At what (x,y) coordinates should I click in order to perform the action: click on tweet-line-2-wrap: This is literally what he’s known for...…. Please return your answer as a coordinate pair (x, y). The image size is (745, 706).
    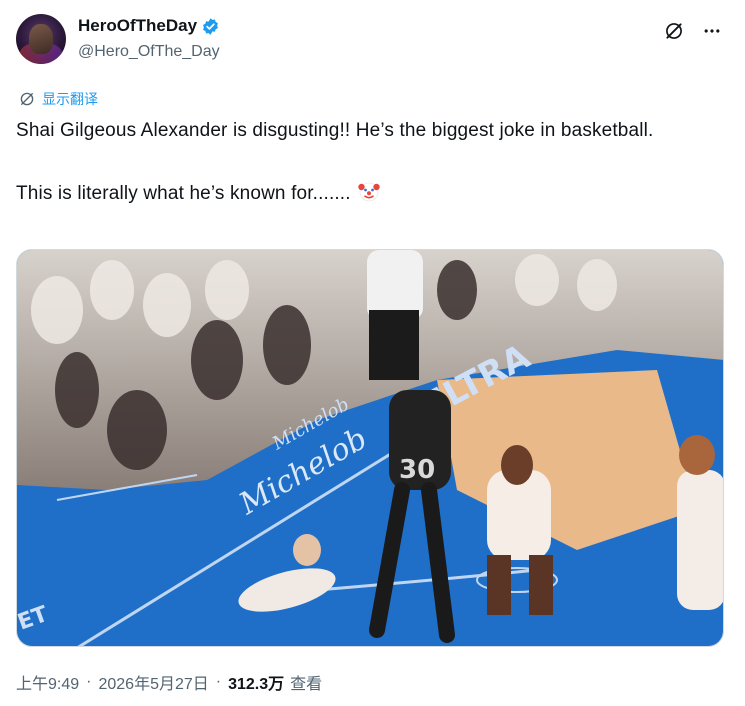
    Looking at the image, I should click on (361, 193).